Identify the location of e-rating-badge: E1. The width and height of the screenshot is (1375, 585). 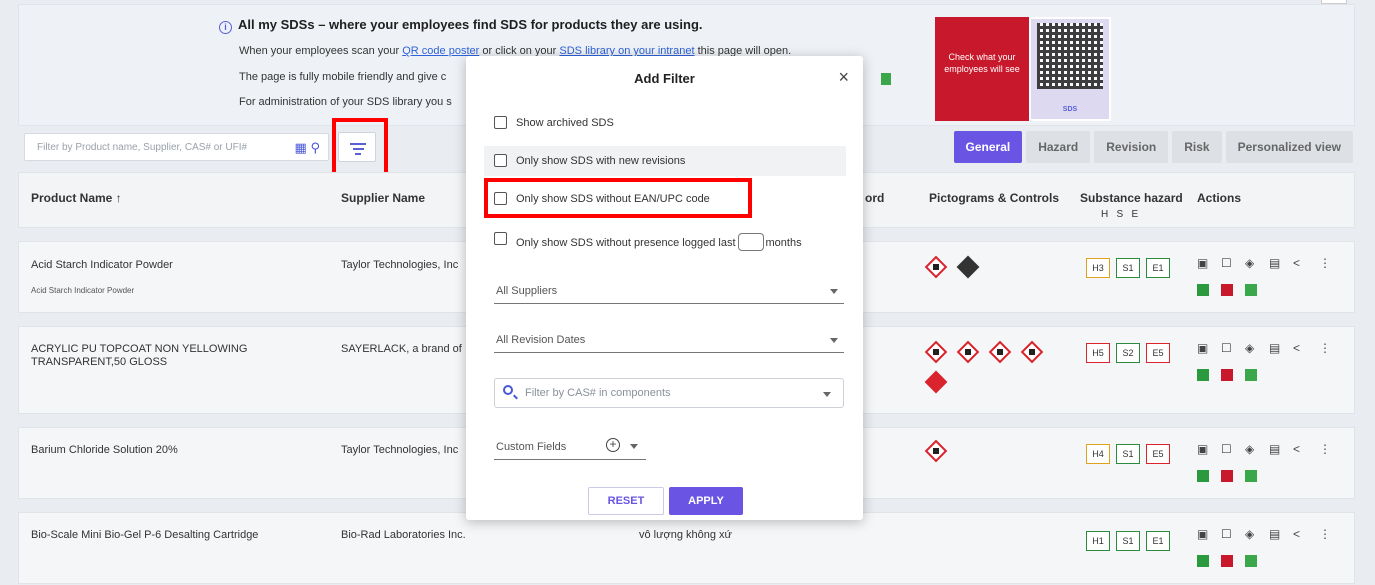
(1158, 541).